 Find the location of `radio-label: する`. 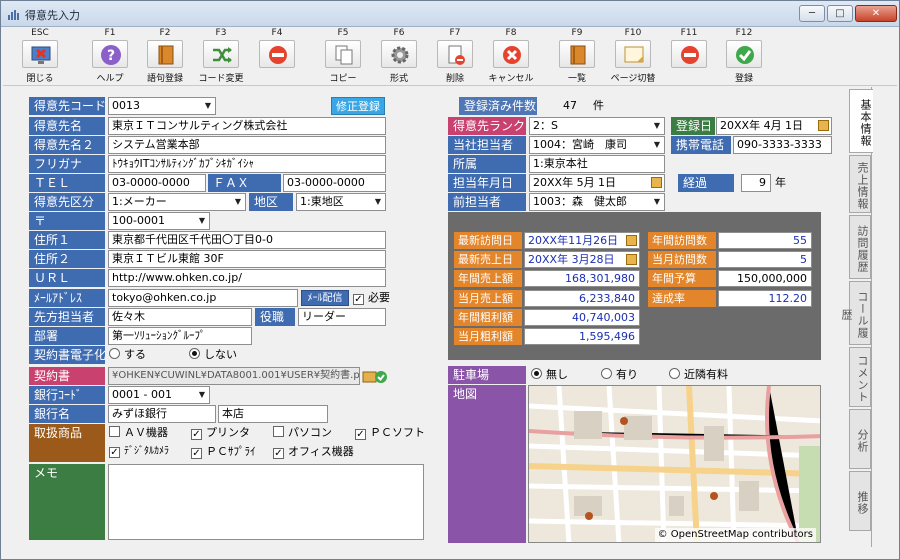

radio-label: する is located at coordinates (135, 354).